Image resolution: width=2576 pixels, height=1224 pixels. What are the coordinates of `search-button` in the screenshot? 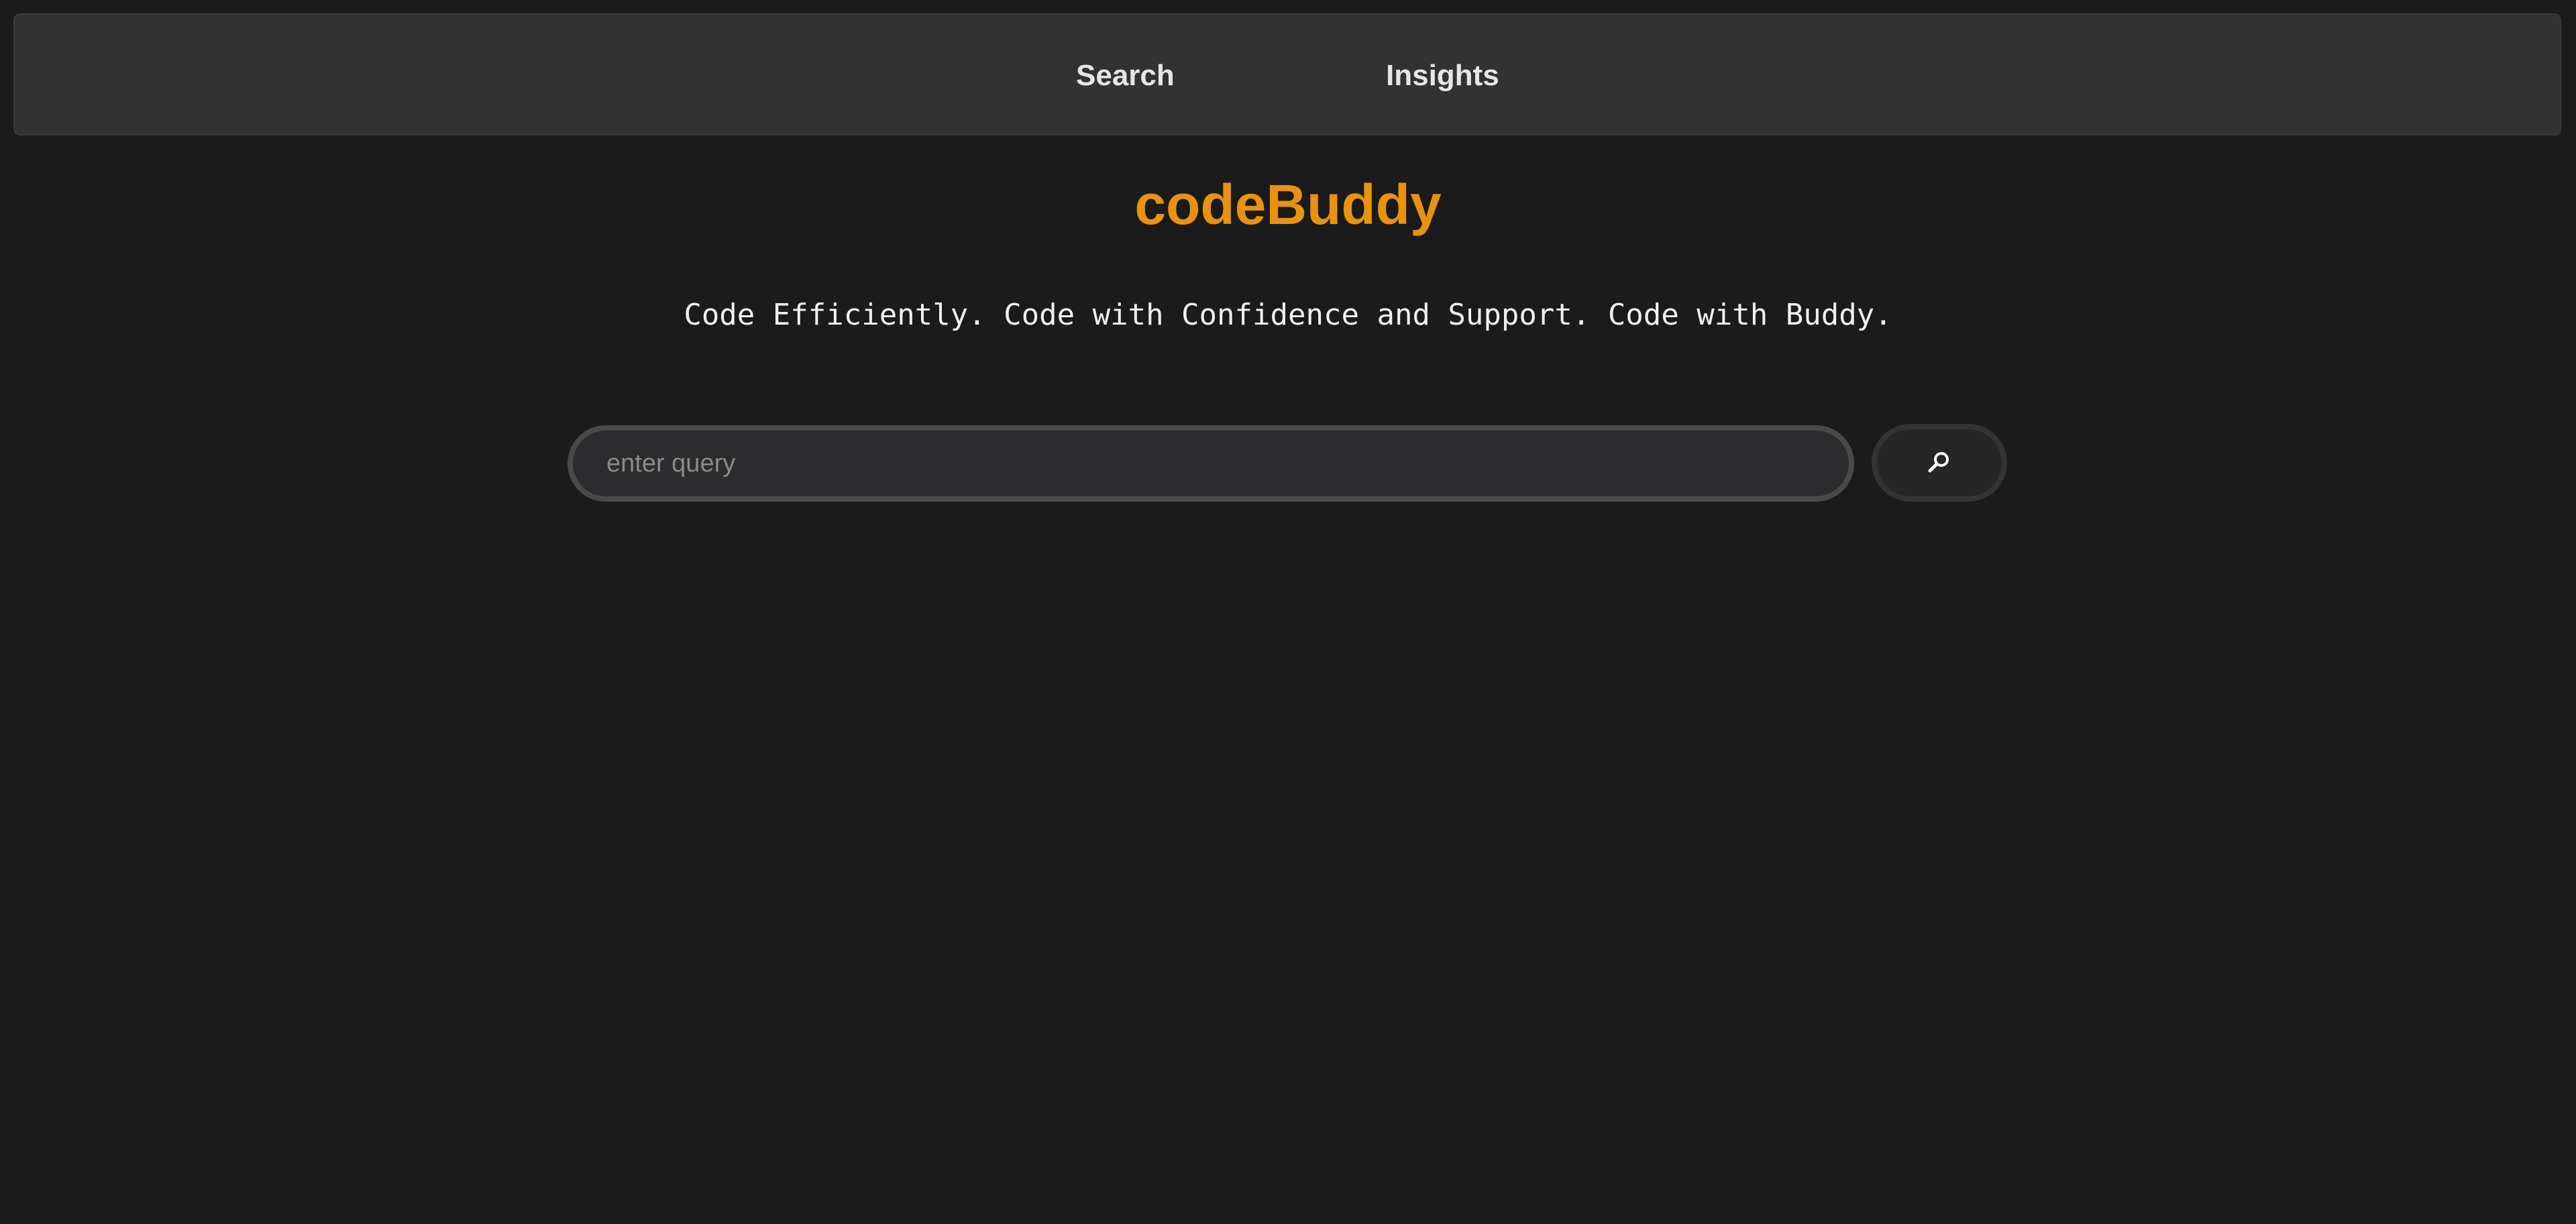 It's located at (1939, 463).